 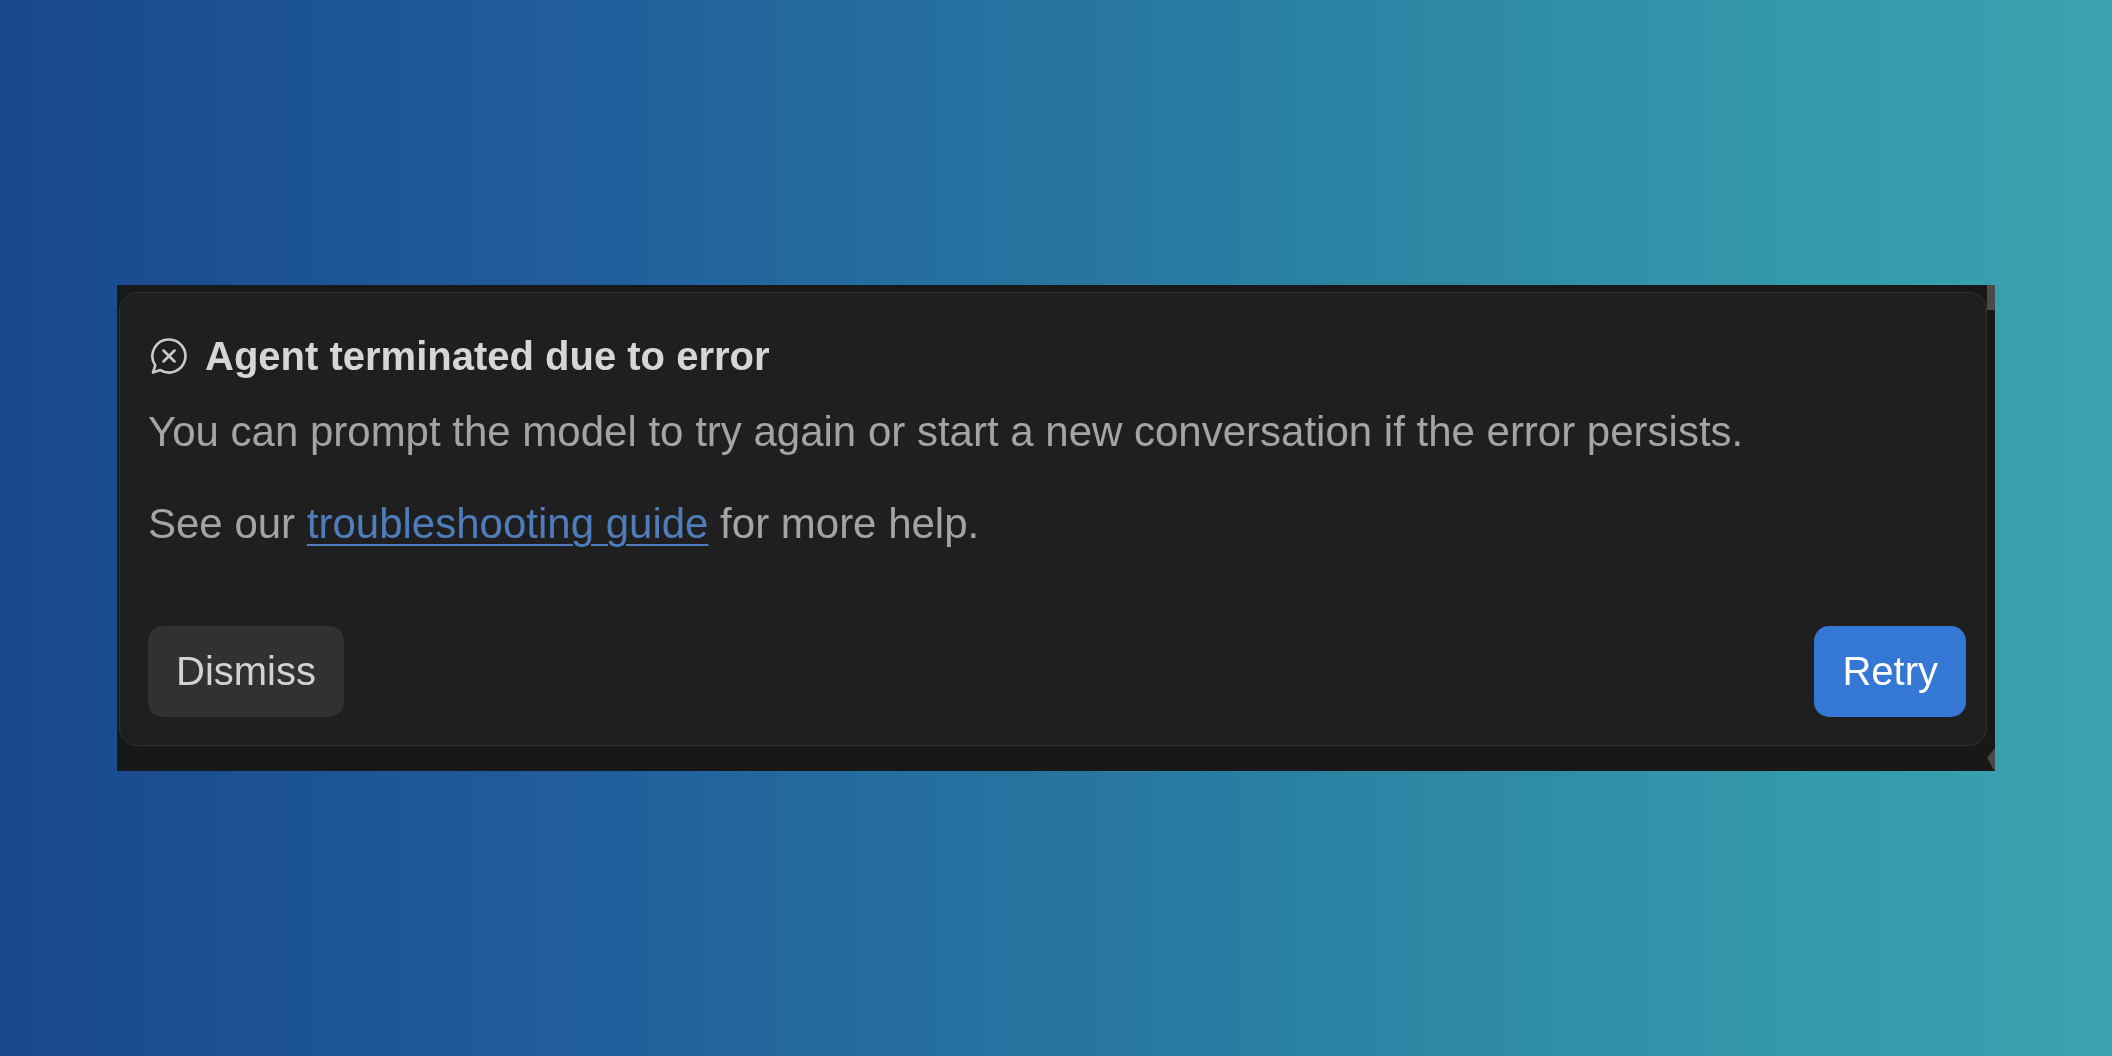 I want to click on dismiss-button: Dismiss, so click(x=246, y=671).